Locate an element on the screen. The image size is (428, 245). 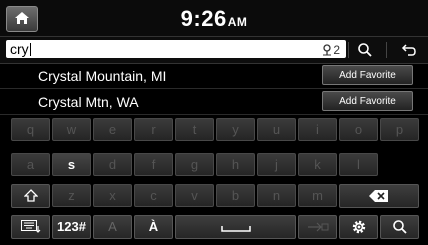
space-key is located at coordinates (235, 227).